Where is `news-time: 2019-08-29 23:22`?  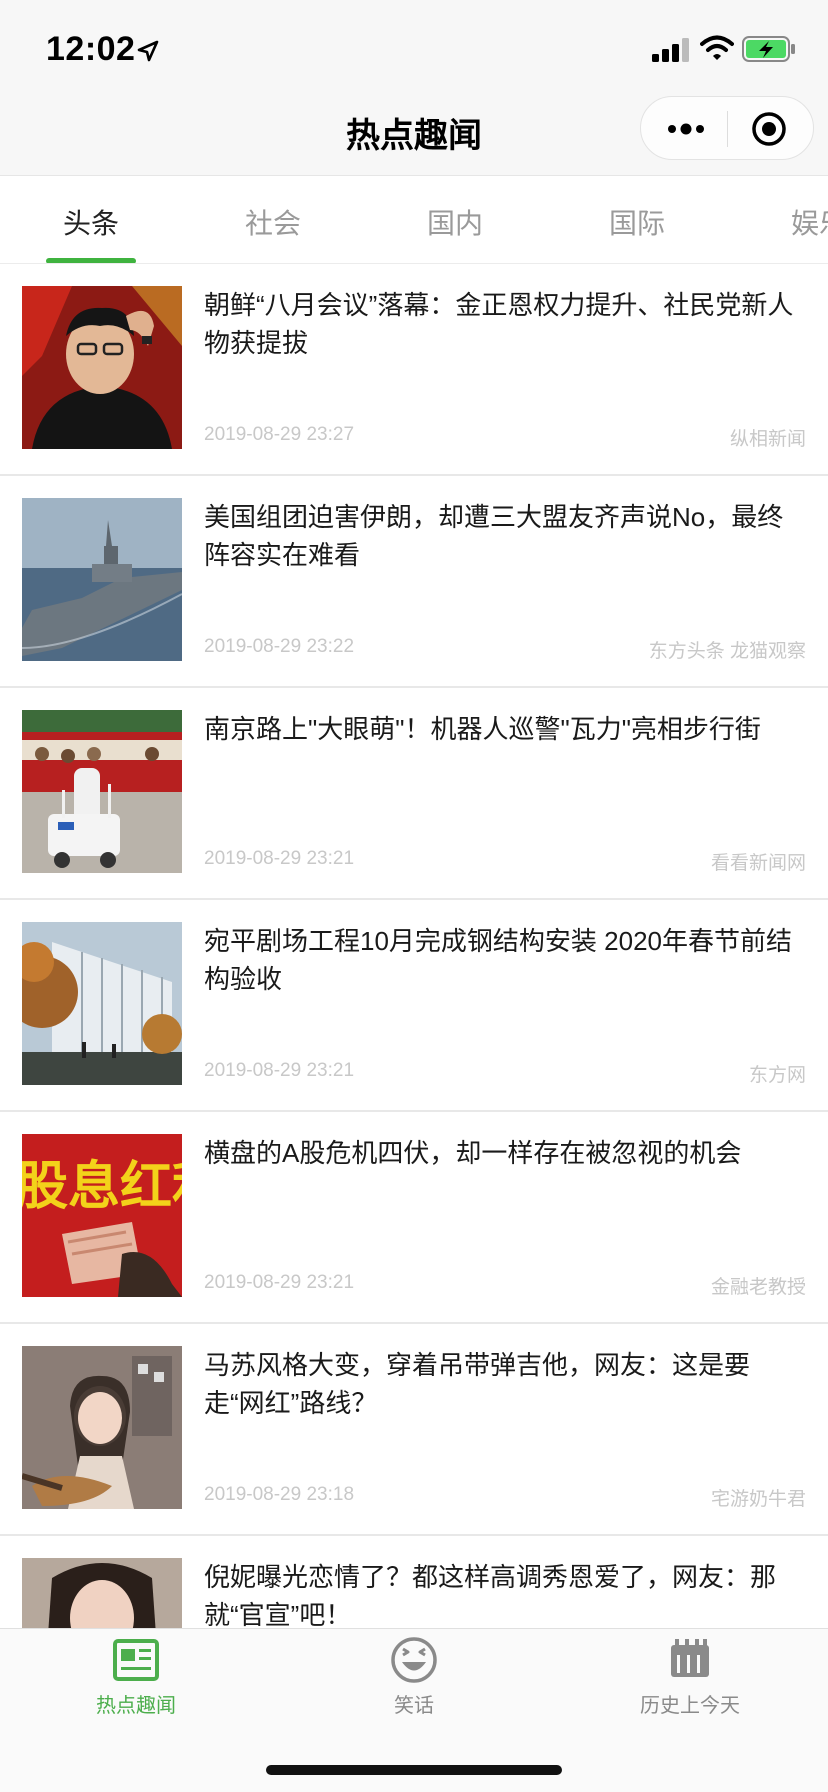 news-time: 2019-08-29 23:22 is located at coordinates (279, 646).